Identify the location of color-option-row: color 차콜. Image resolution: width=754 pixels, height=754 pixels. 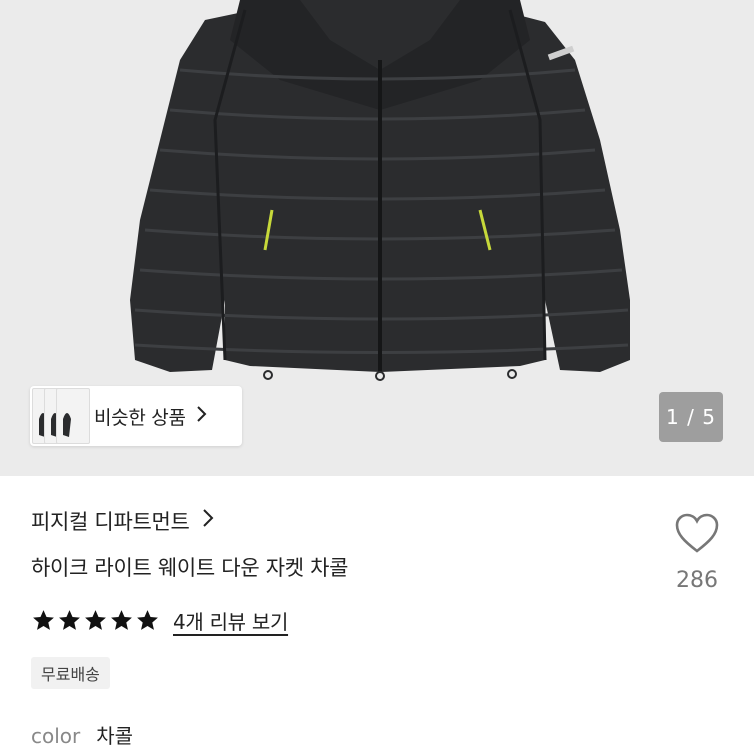
(82, 734).